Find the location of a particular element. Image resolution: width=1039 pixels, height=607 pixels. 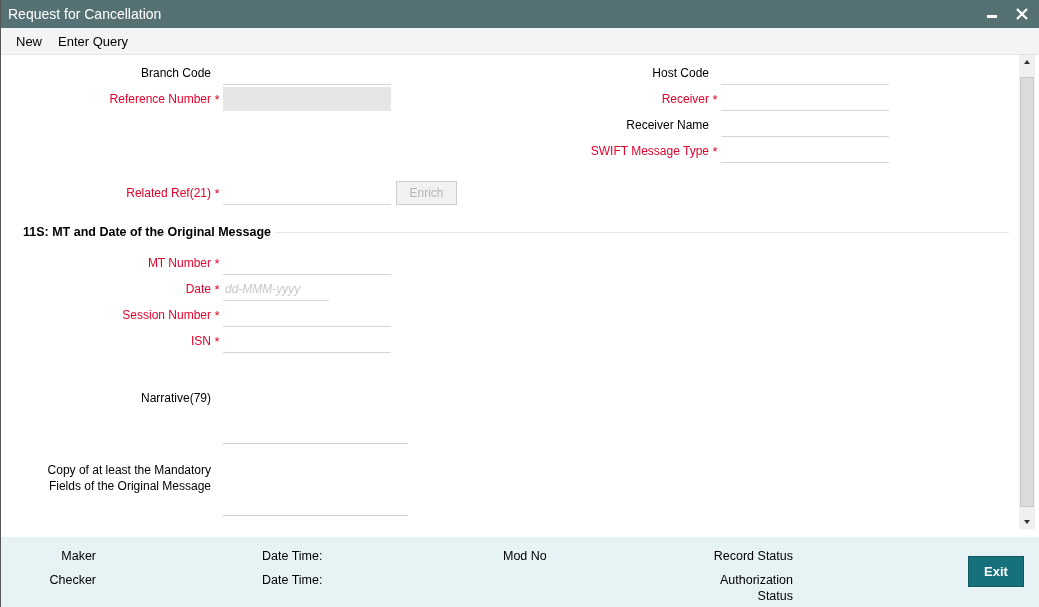

scrollbar is located at coordinates (1027, 292).